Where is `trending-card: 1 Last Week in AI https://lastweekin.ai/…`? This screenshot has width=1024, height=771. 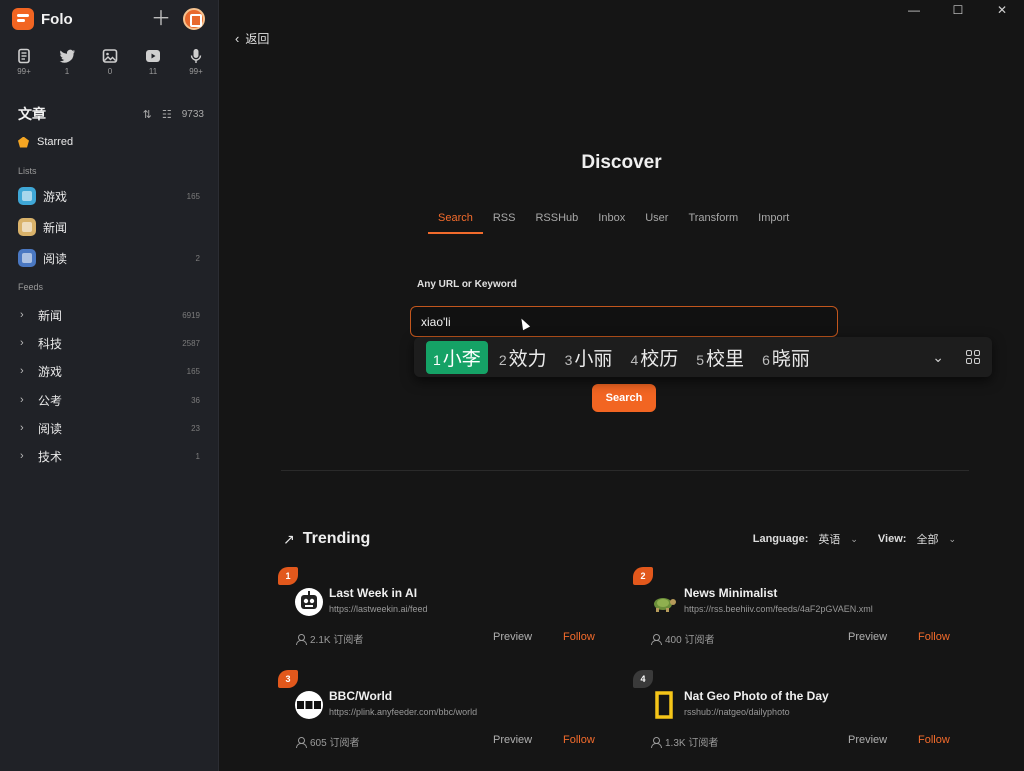 trending-card: 1 Last Week in AI https://lastweekin.ai/… is located at coordinates (438, 617).